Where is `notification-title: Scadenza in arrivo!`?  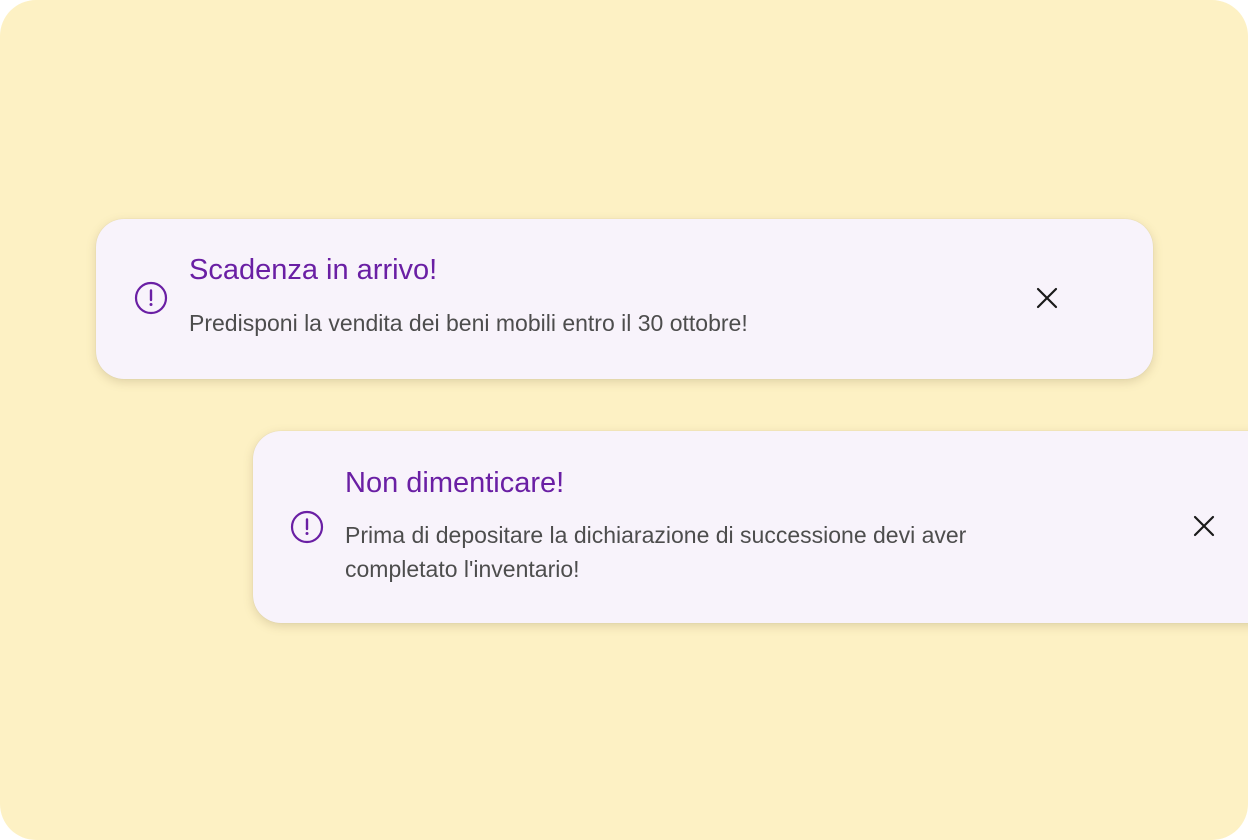
notification-title: Scadenza in arrivo! is located at coordinates (313, 270).